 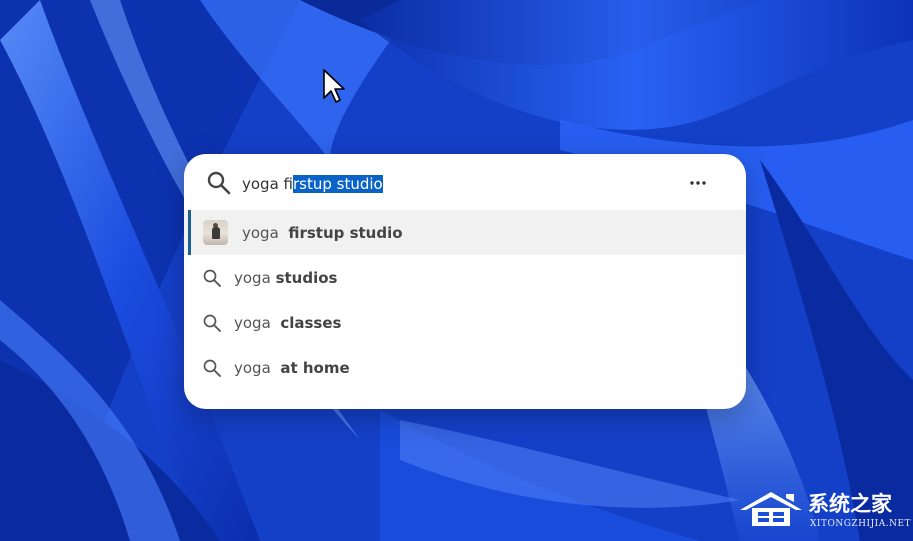 I want to click on more-horizontal-icon, so click(x=698, y=183).